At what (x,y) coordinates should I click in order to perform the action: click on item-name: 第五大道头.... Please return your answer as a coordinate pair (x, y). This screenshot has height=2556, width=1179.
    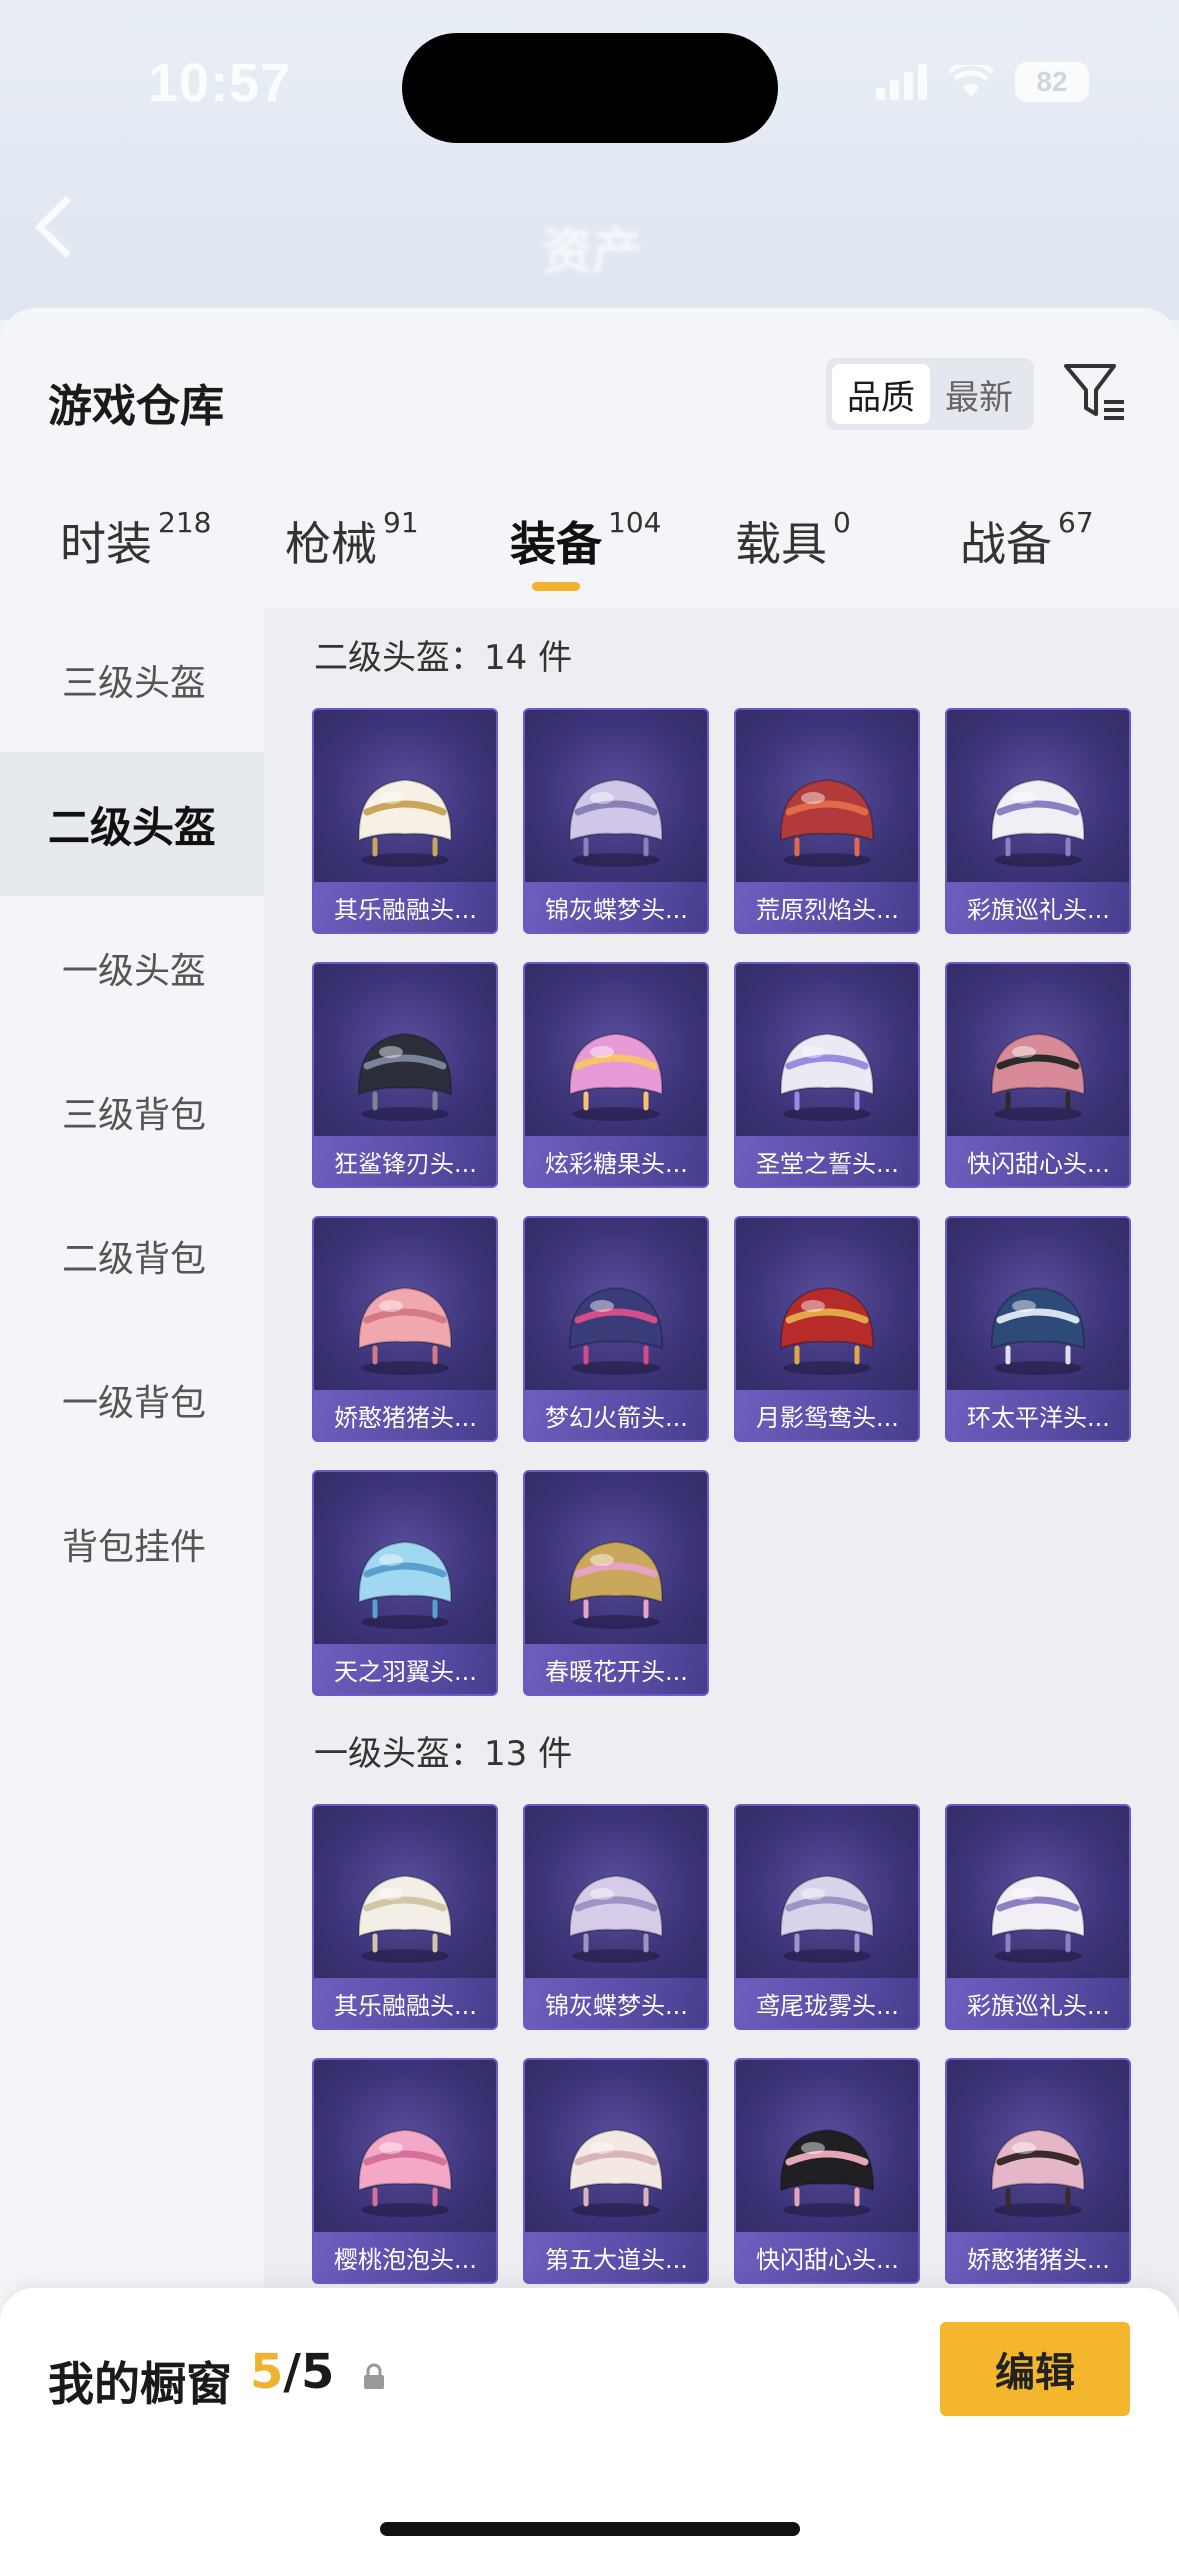
    Looking at the image, I should click on (616, 2257).